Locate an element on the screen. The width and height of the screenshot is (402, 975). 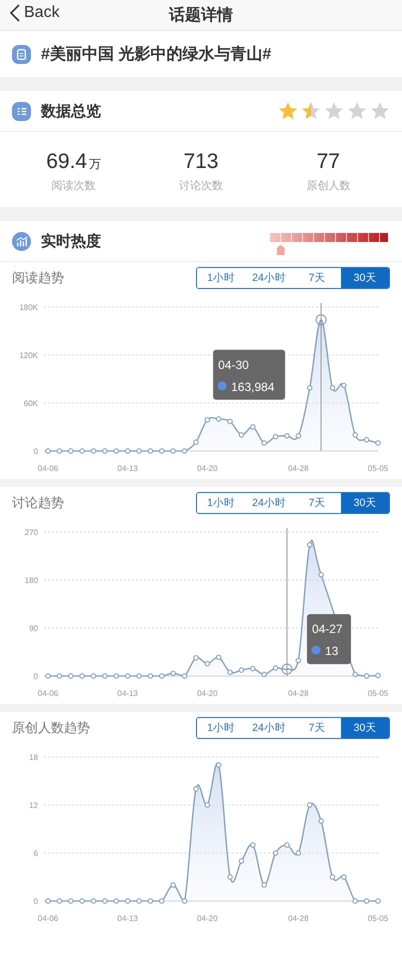
axis-label: 120K is located at coordinates (28, 355).